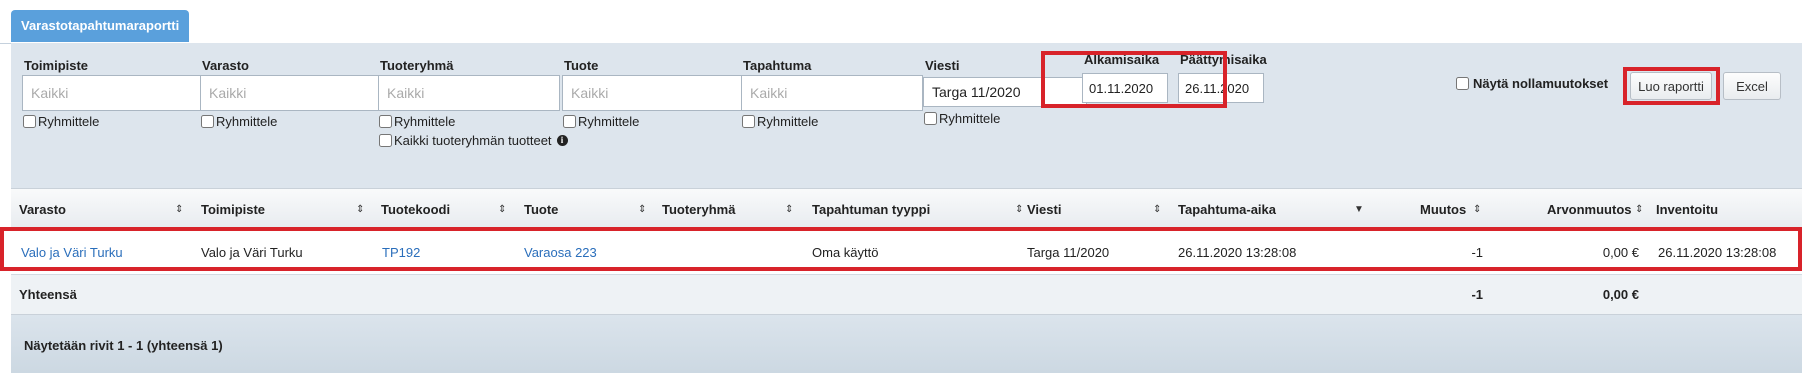  Describe the element at coordinates (1044, 210) in the screenshot. I see `header-viesti: Viesti` at that location.